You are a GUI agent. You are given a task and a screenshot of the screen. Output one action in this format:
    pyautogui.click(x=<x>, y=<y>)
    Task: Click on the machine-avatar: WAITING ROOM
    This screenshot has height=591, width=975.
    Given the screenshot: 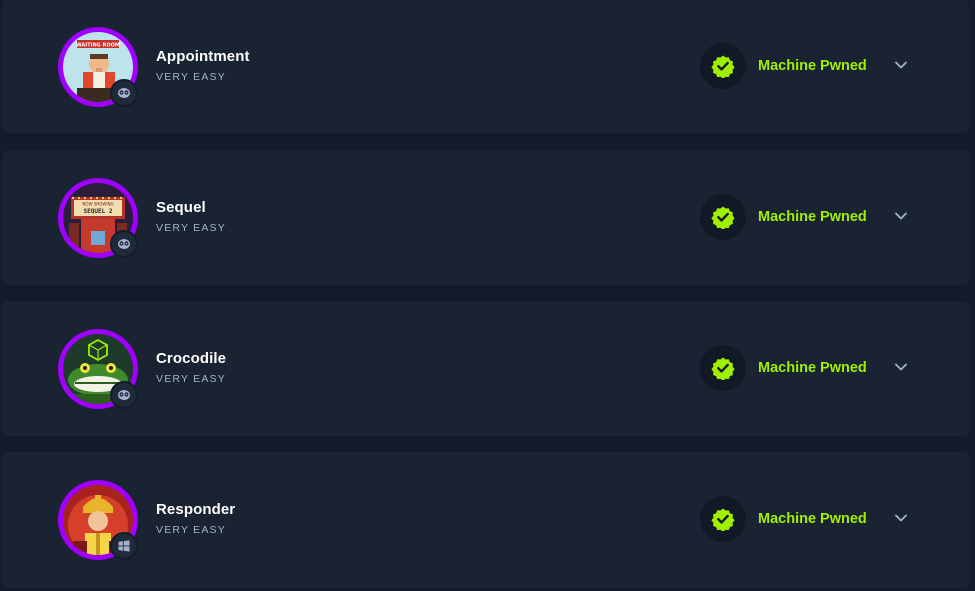 What is the action you would take?
    pyautogui.click(x=98, y=67)
    